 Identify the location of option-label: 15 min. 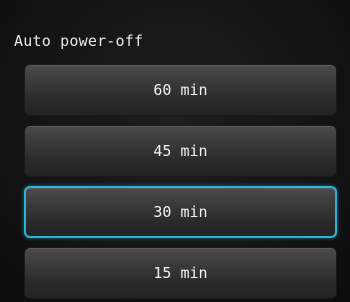
(180, 273).